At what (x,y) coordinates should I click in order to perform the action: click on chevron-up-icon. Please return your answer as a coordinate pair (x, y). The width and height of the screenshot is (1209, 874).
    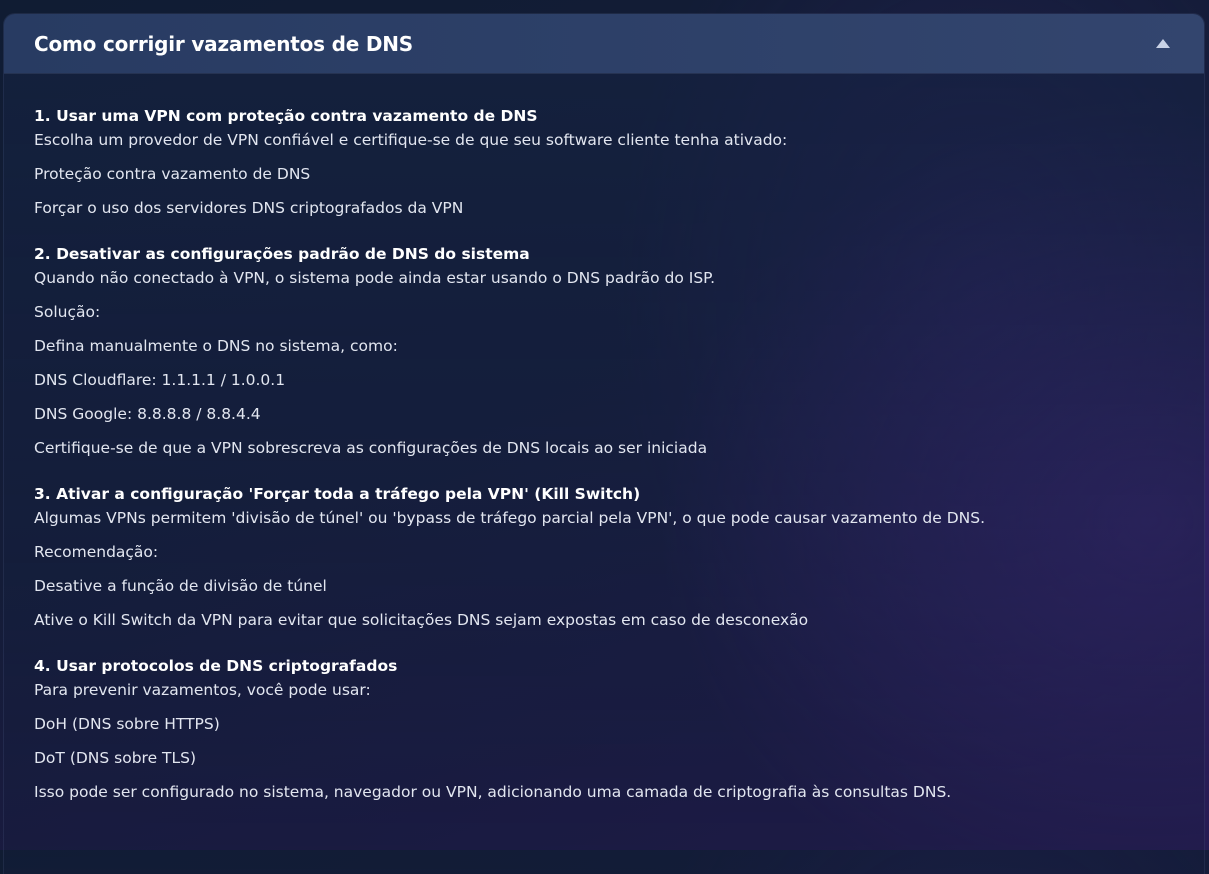
    Looking at the image, I should click on (1163, 43).